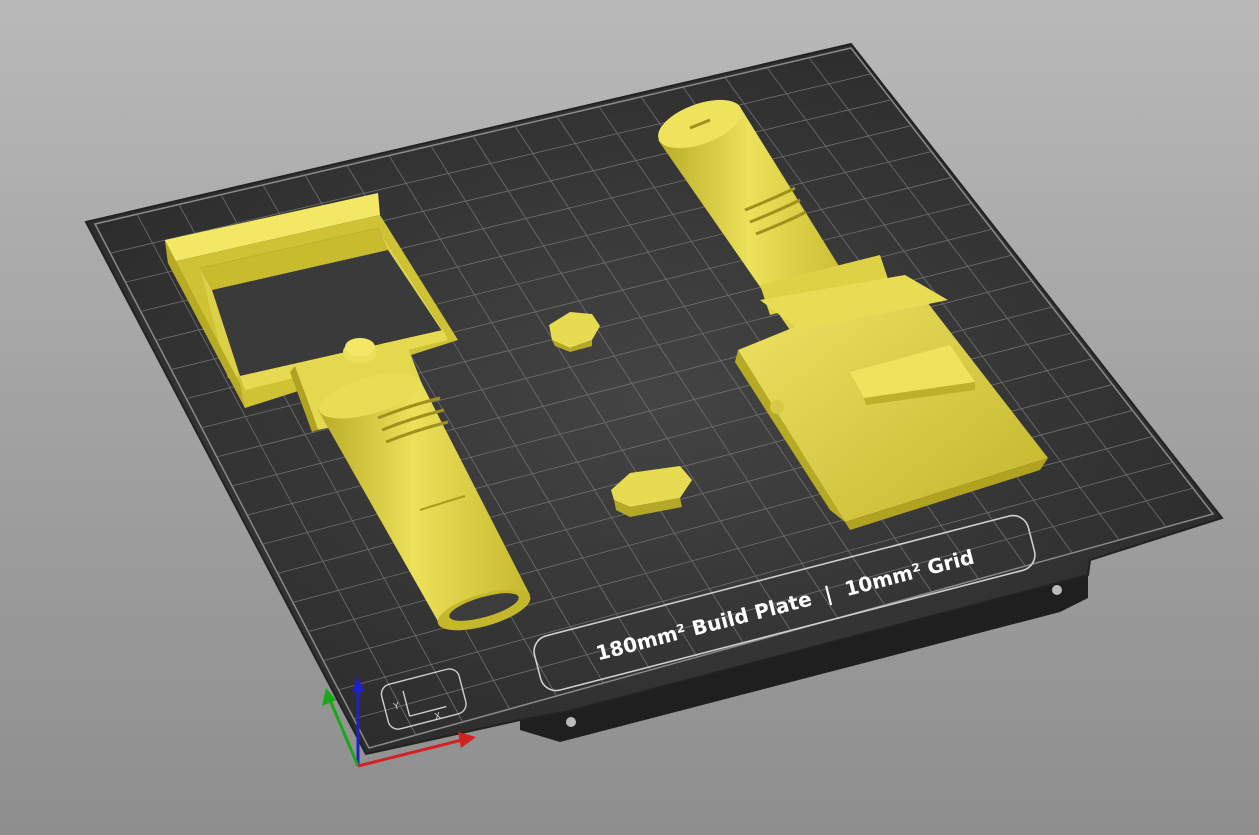 Image resolution: width=1259 pixels, height=835 pixels. I want to click on plate-hole-right, so click(1057, 590).